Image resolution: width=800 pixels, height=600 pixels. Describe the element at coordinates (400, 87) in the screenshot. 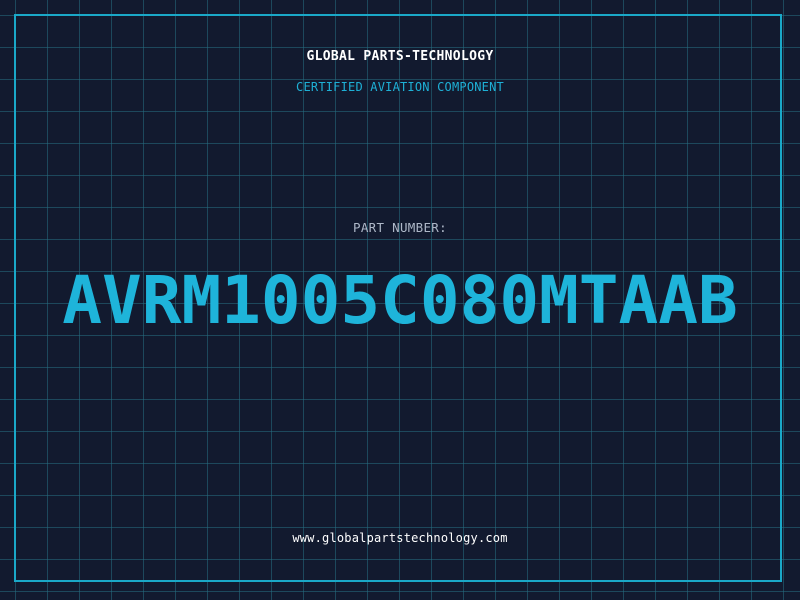

I see `certification-subtitle: CERTIFIED AVIATION COMPONENT` at that location.